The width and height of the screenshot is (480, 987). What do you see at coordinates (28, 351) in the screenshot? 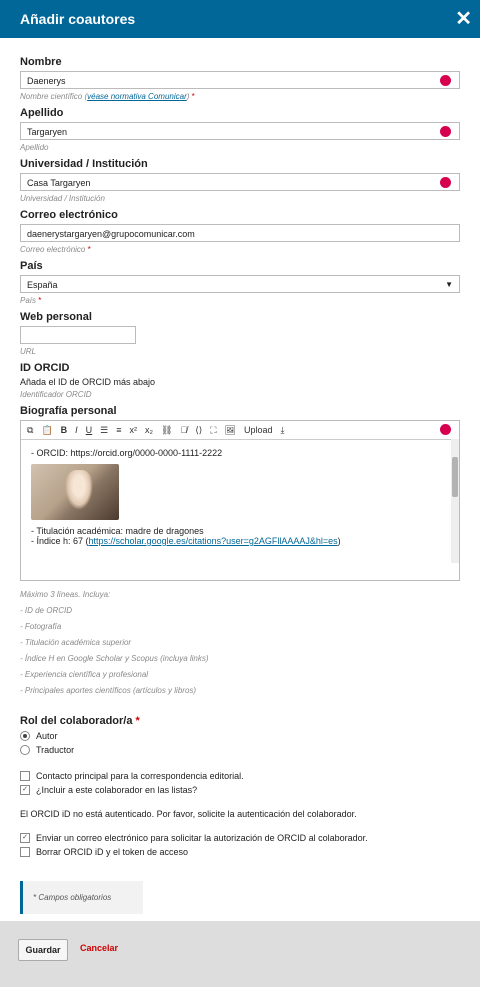
I see `web-help: URL` at bounding box center [28, 351].